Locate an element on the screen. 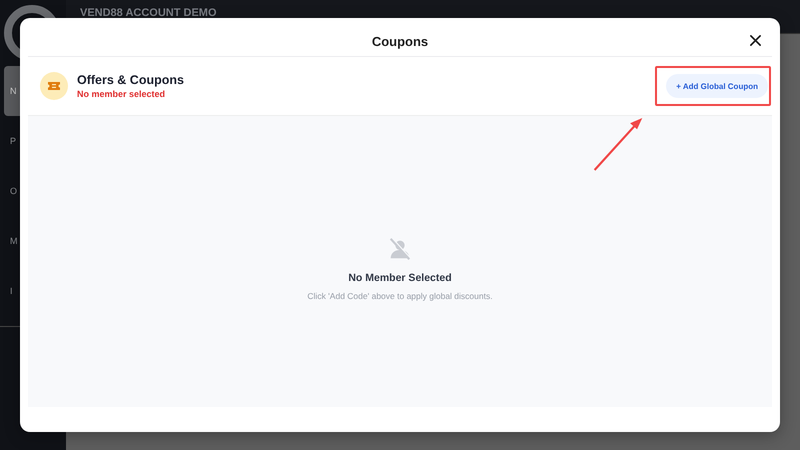  sidebar-item: M is located at coordinates (12, 241).